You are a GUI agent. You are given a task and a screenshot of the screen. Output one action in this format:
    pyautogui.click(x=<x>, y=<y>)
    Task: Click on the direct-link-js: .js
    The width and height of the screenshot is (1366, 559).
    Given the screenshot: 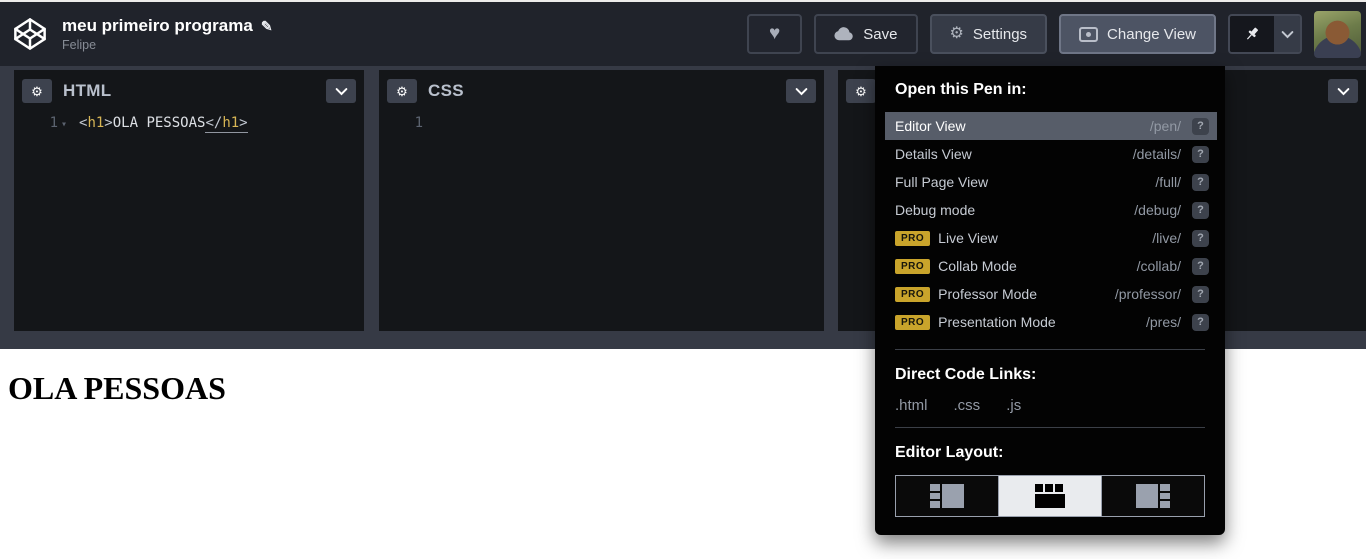 What is the action you would take?
    pyautogui.click(x=1013, y=405)
    